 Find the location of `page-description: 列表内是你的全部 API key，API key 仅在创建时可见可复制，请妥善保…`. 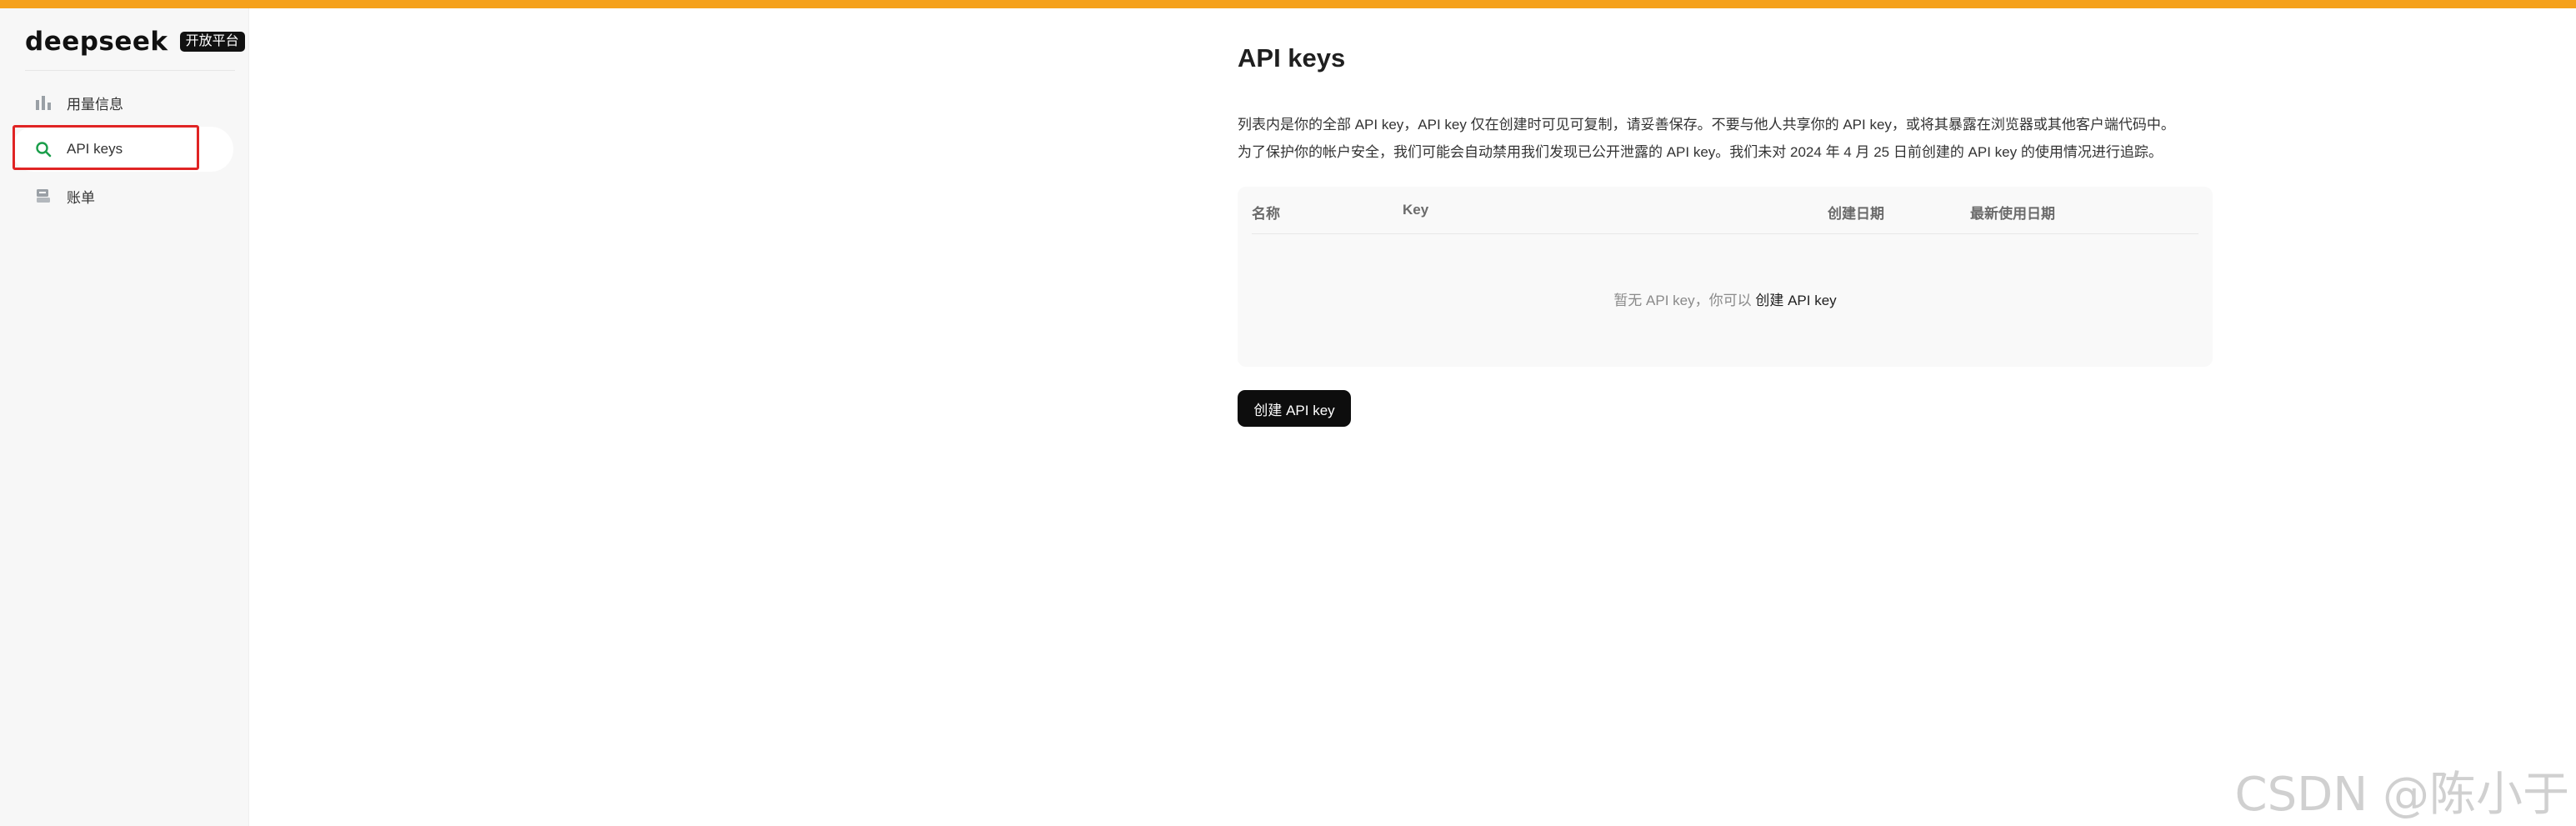

page-description: 列表内是你的全部 API key，API key 仅在创建时可见可复制，请妥善保… is located at coordinates (1738, 138).